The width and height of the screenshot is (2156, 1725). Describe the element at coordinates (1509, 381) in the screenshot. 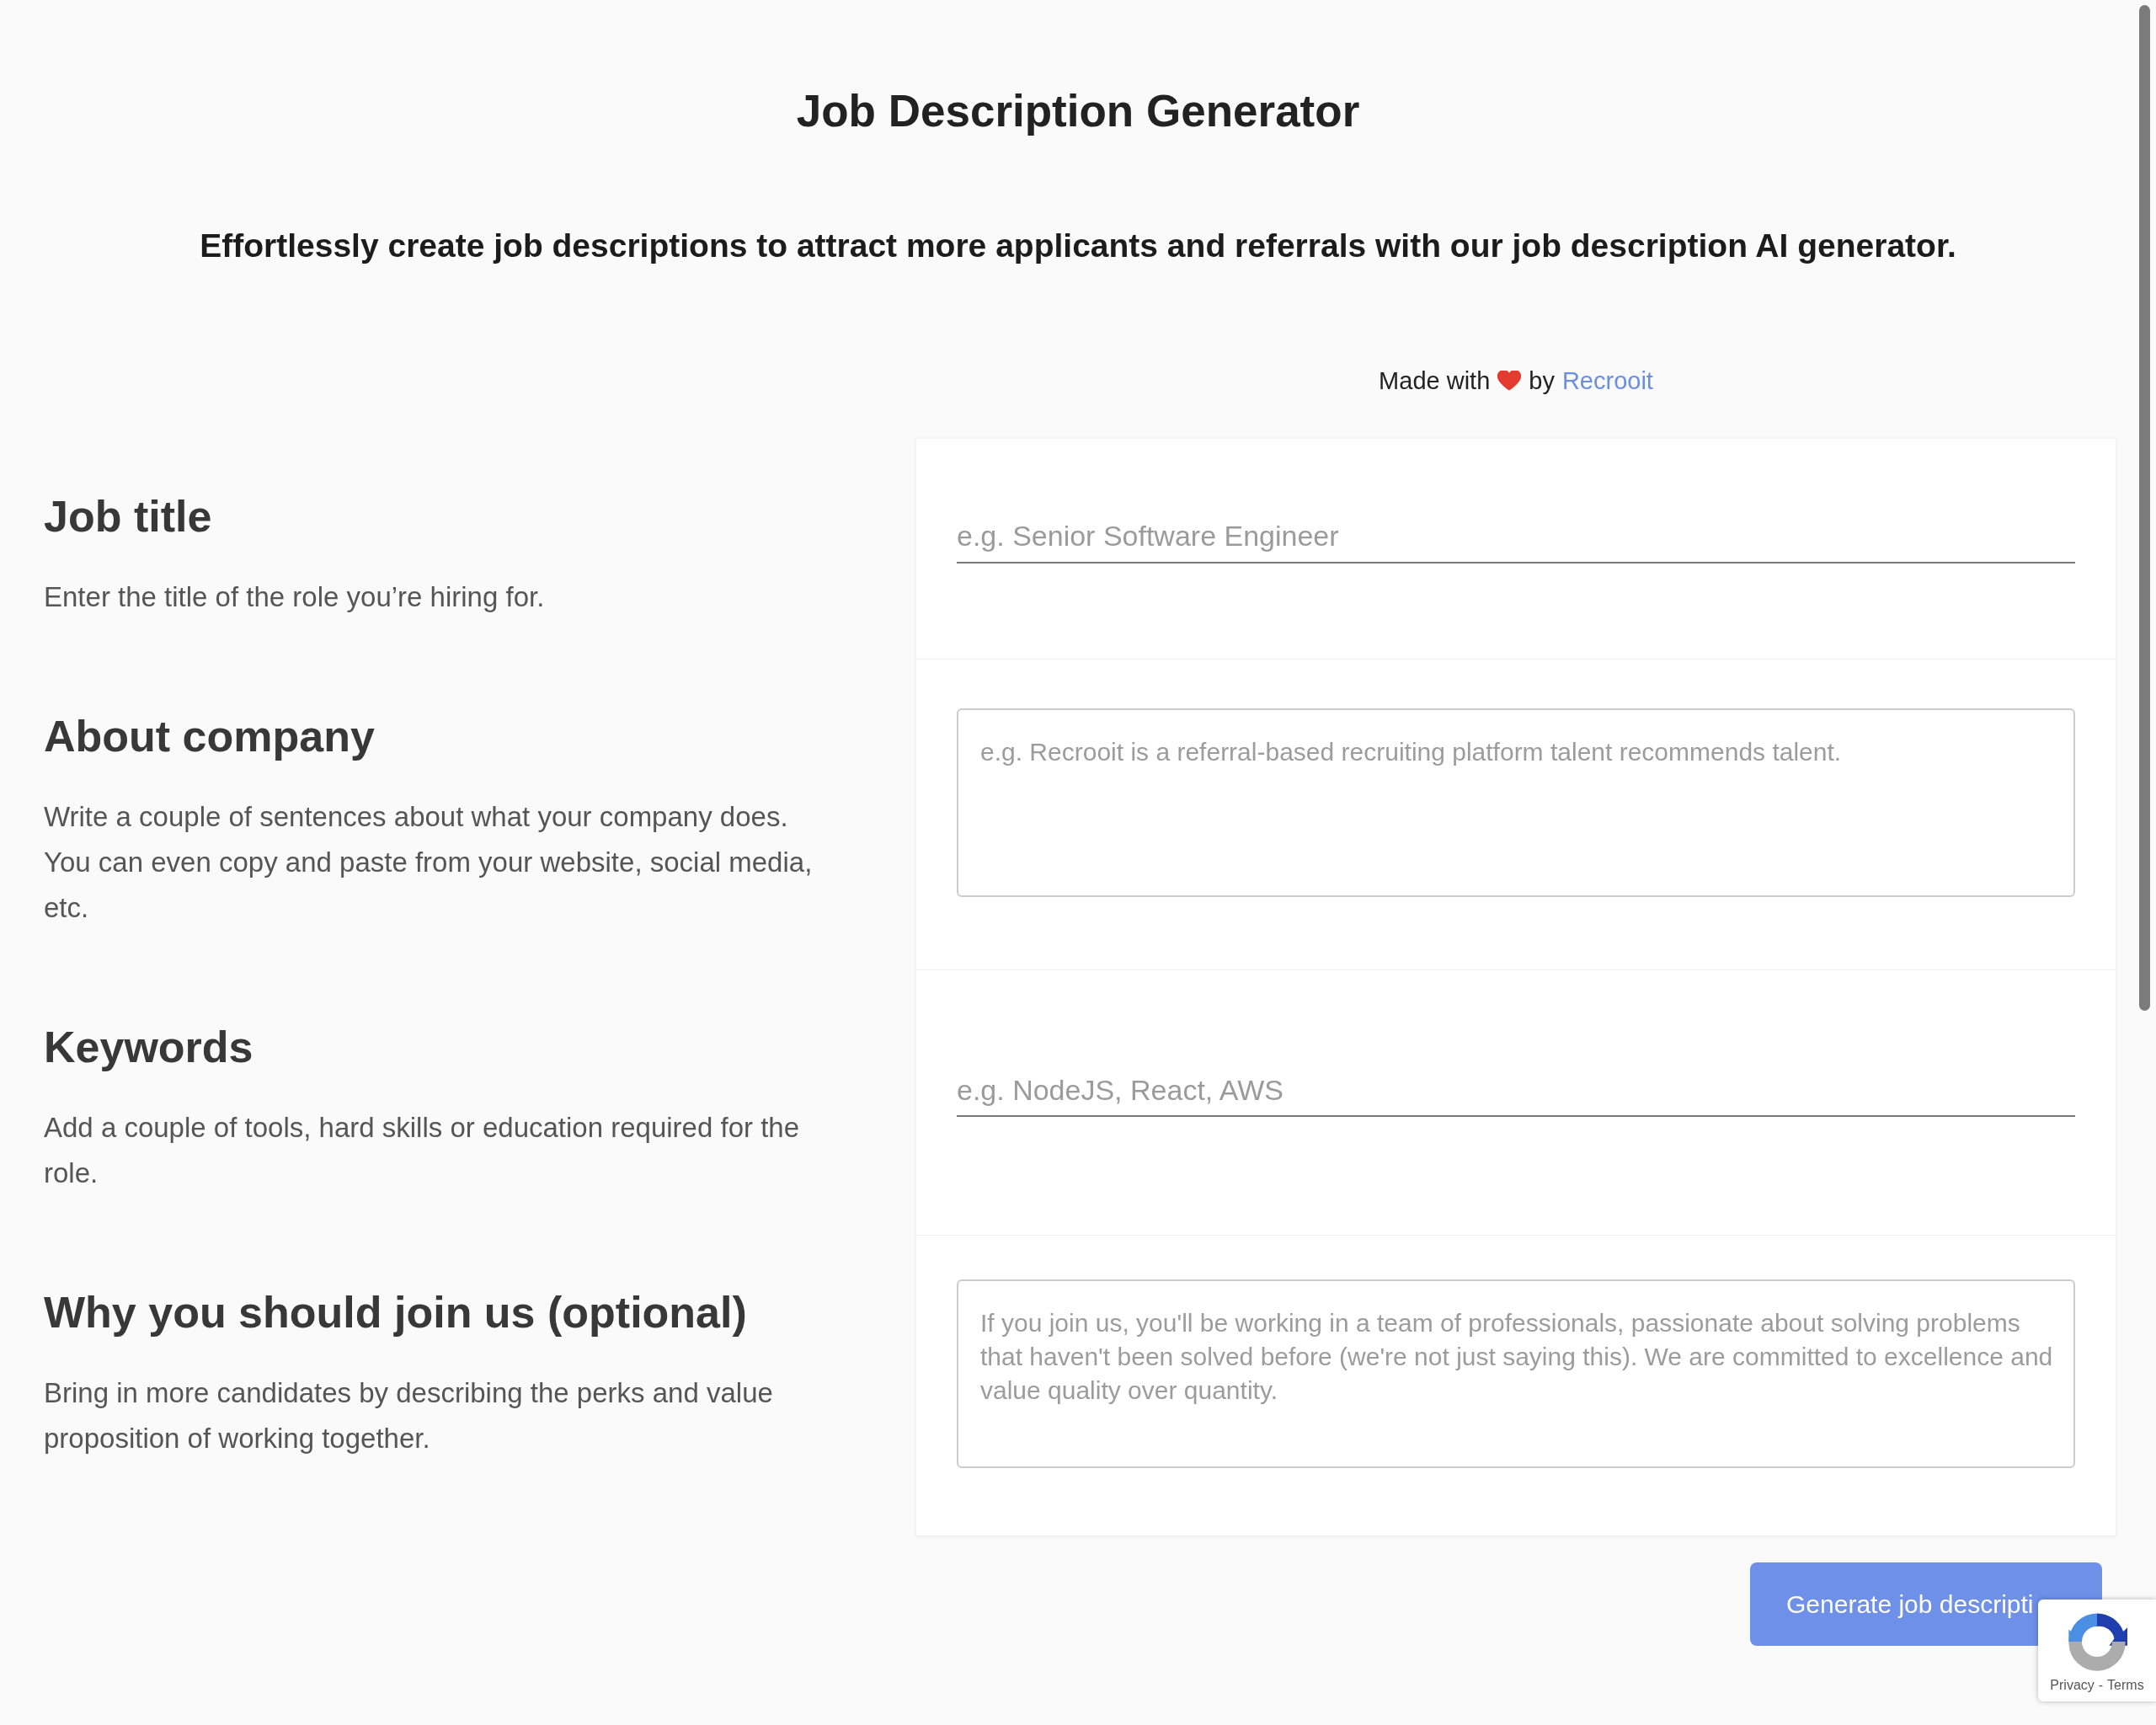

I see `heart-icon` at that location.